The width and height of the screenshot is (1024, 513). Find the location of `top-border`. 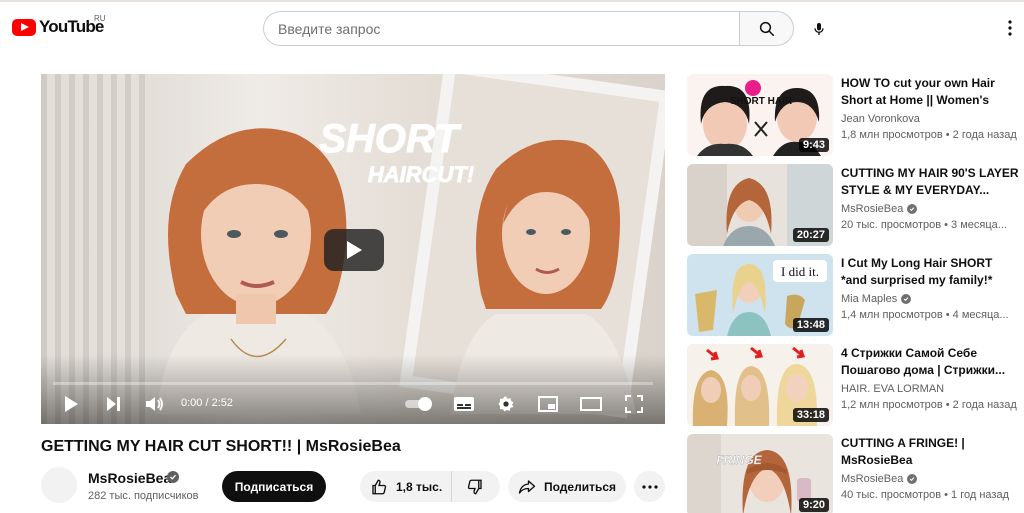

top-border is located at coordinates (512, 1).